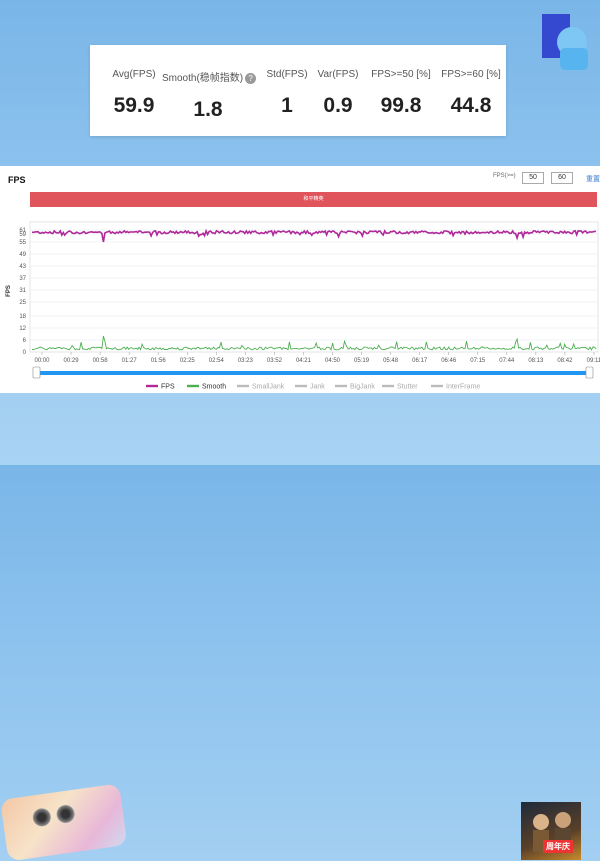 This screenshot has height=861, width=600. What do you see at coordinates (317, 387) in the screenshot?
I see `legend-label: Jank` at bounding box center [317, 387].